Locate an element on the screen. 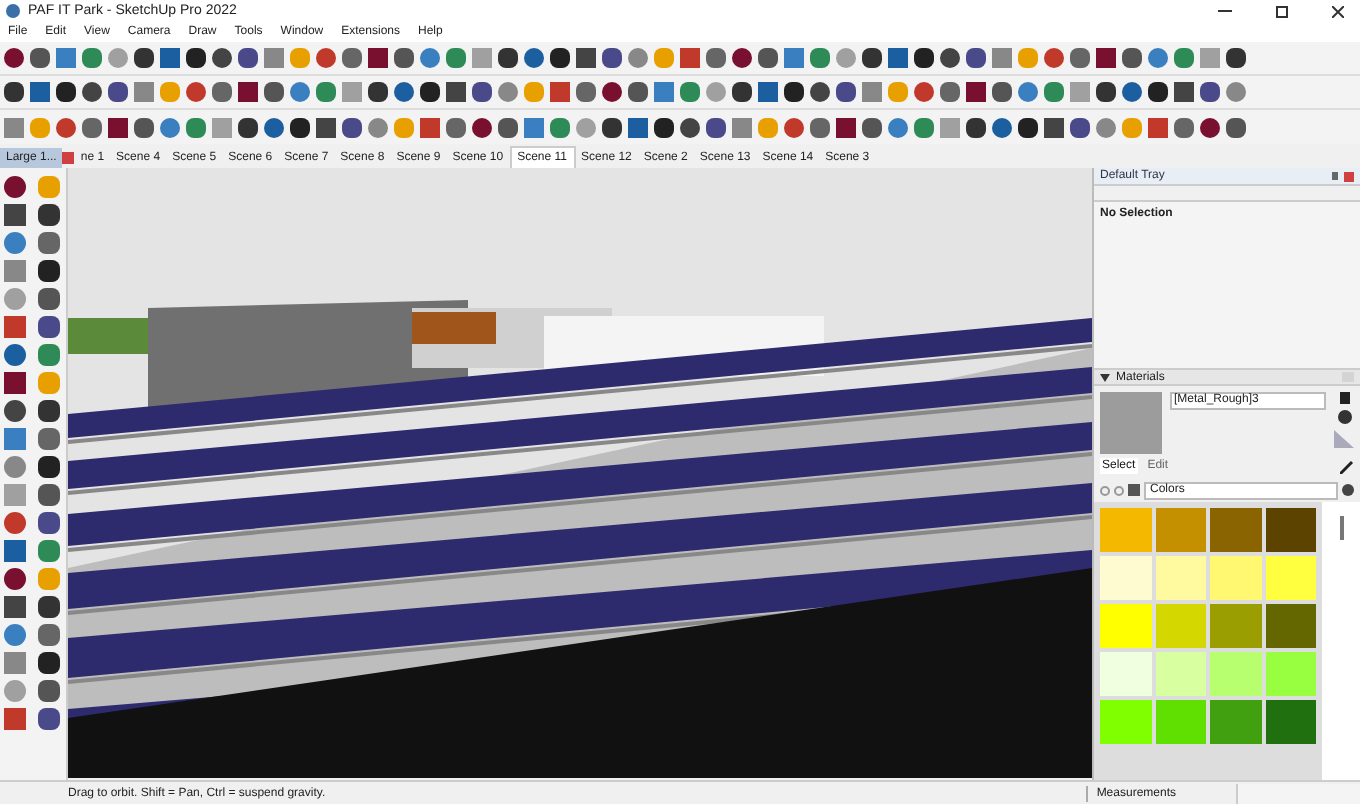  material-preview is located at coordinates (1131, 423).